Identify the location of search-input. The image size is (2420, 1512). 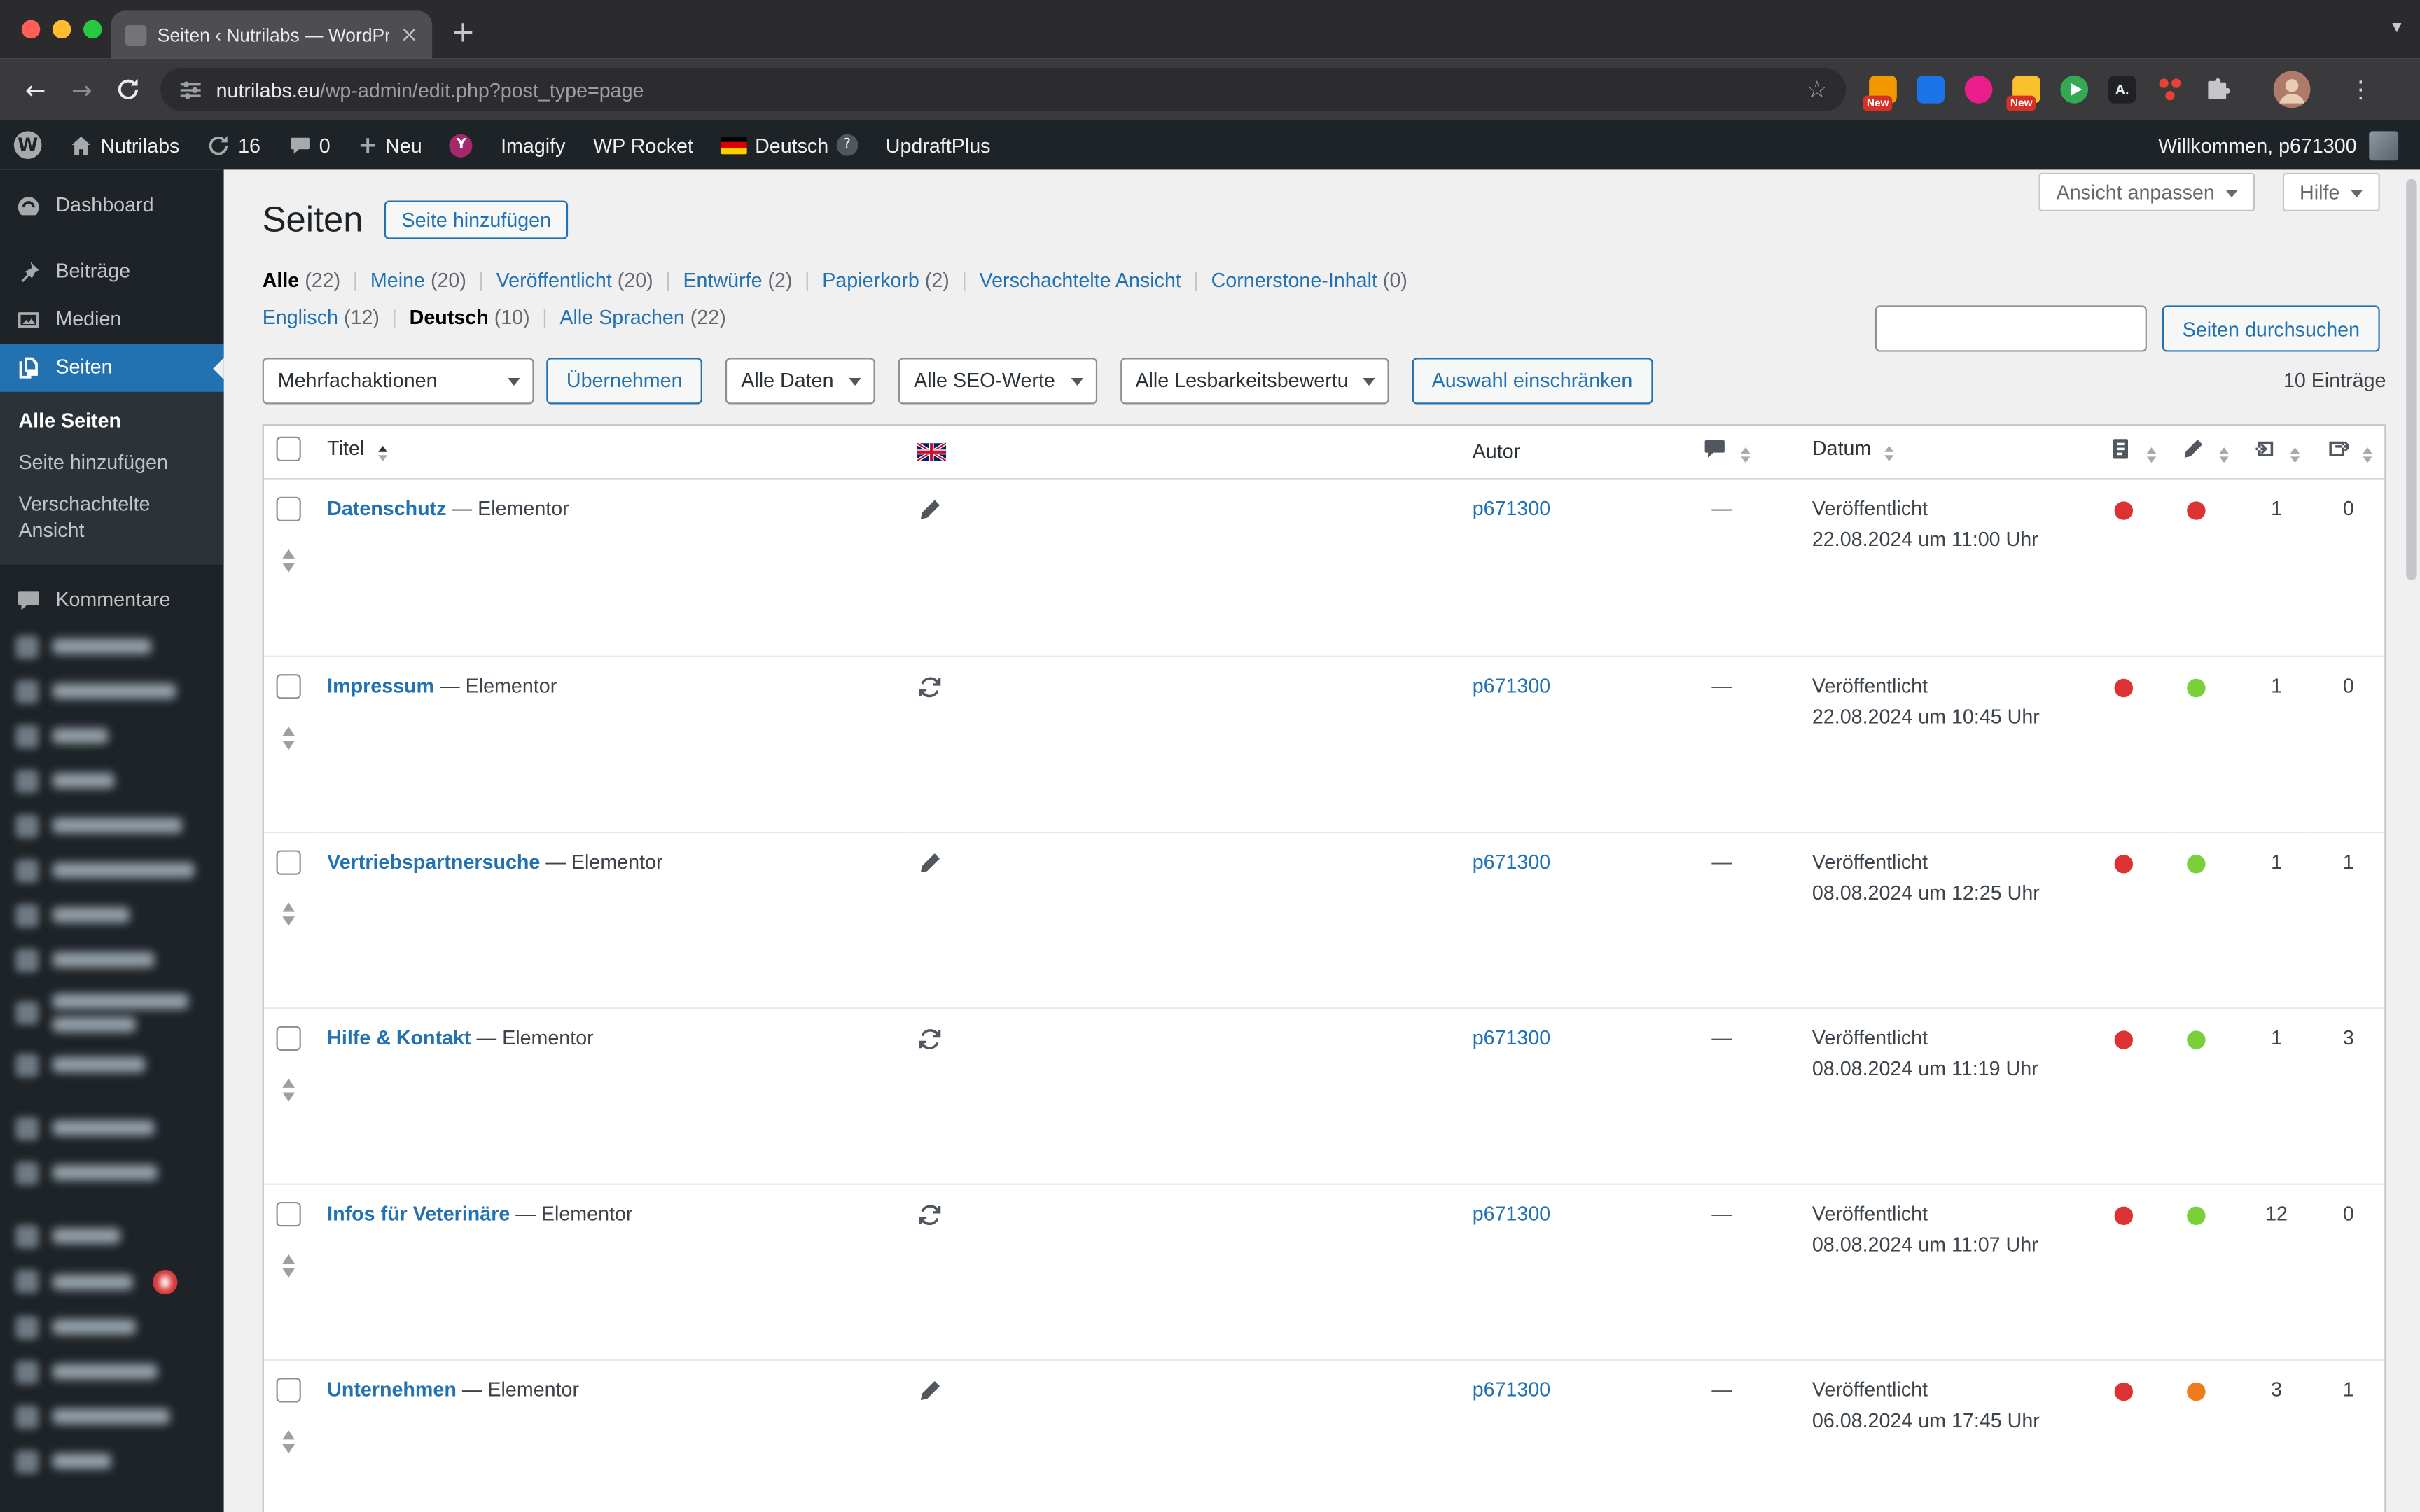
(2011, 328).